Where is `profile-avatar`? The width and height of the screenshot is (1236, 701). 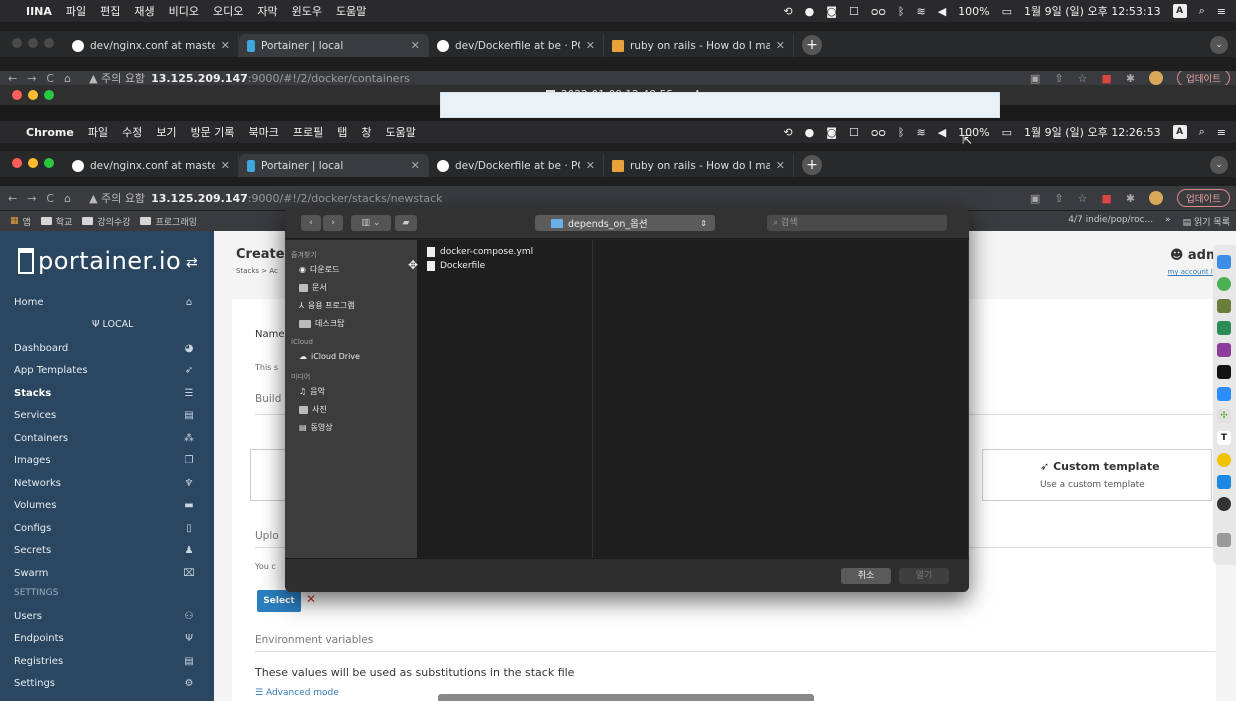 profile-avatar is located at coordinates (1156, 78).